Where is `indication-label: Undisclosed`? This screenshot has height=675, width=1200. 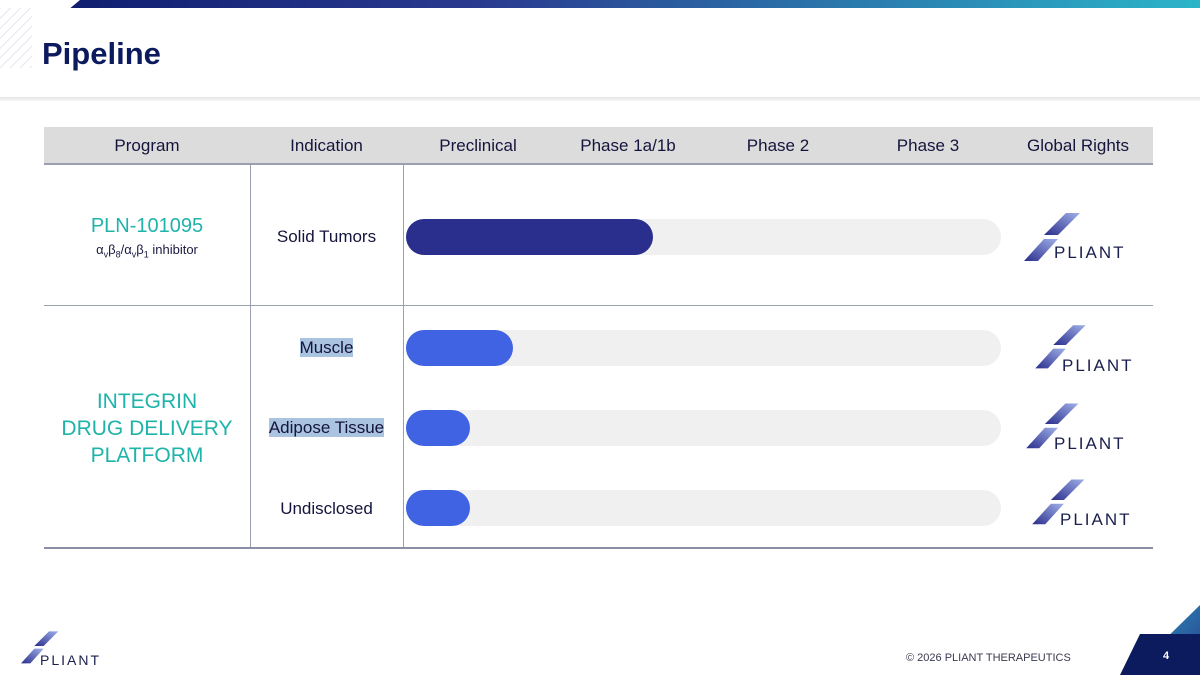
indication-label: Undisclosed is located at coordinates (326, 508).